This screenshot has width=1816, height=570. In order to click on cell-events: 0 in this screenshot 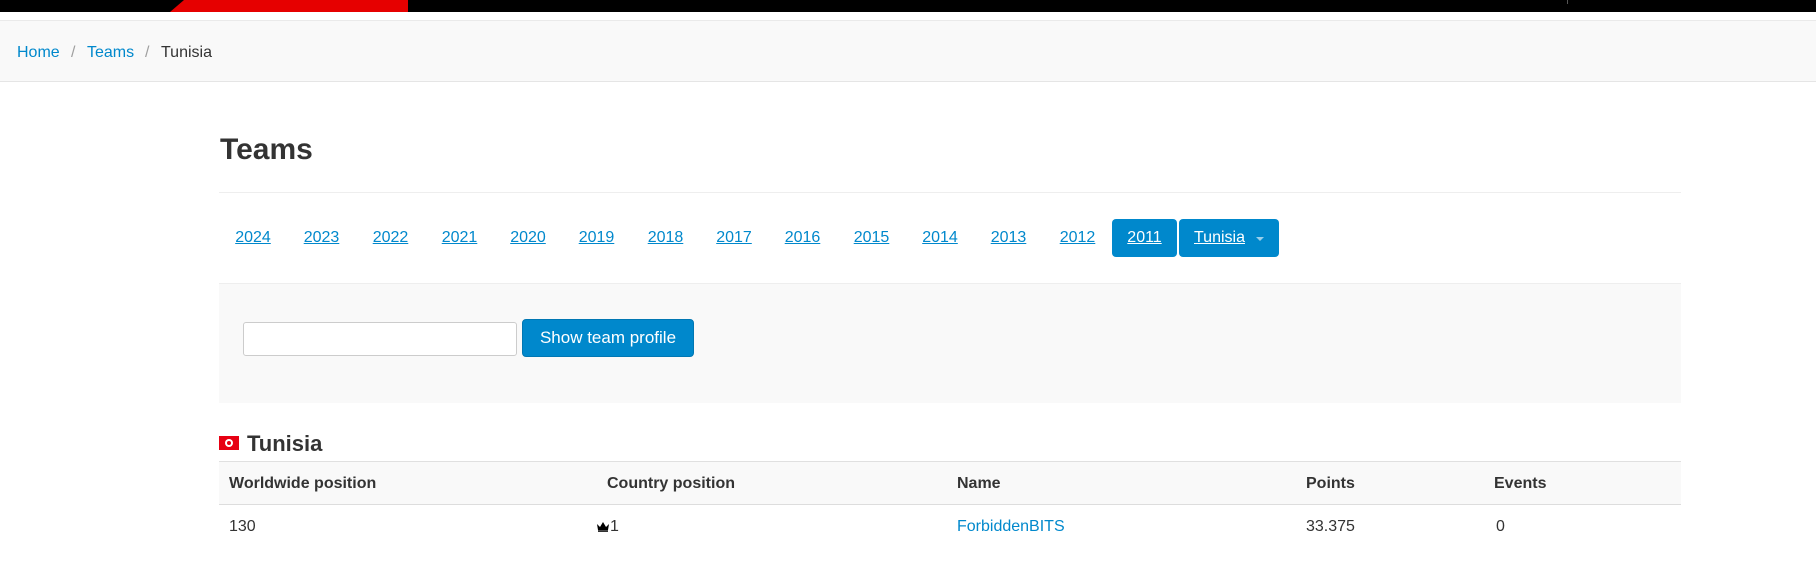, I will do `click(1500, 526)`.